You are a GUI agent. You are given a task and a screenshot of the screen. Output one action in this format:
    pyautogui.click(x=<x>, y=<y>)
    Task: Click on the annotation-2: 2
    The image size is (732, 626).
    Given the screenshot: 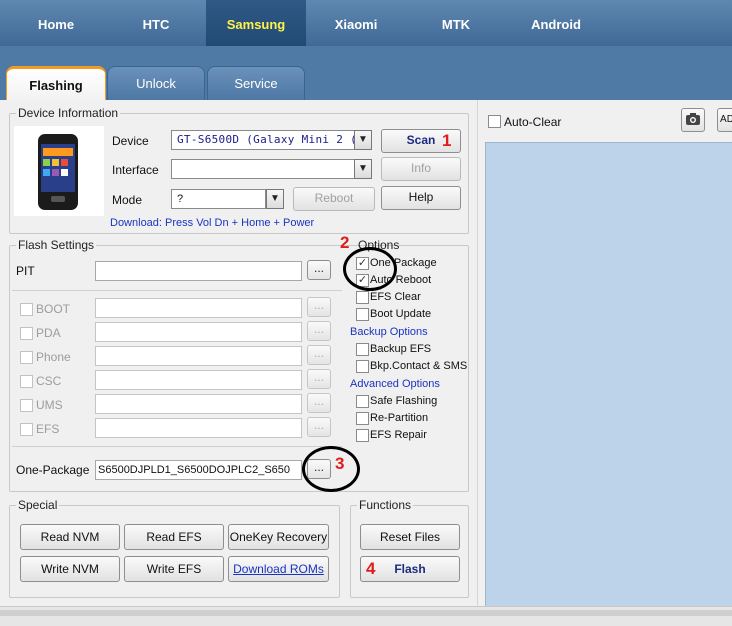 What is the action you would take?
    pyautogui.click(x=345, y=242)
    